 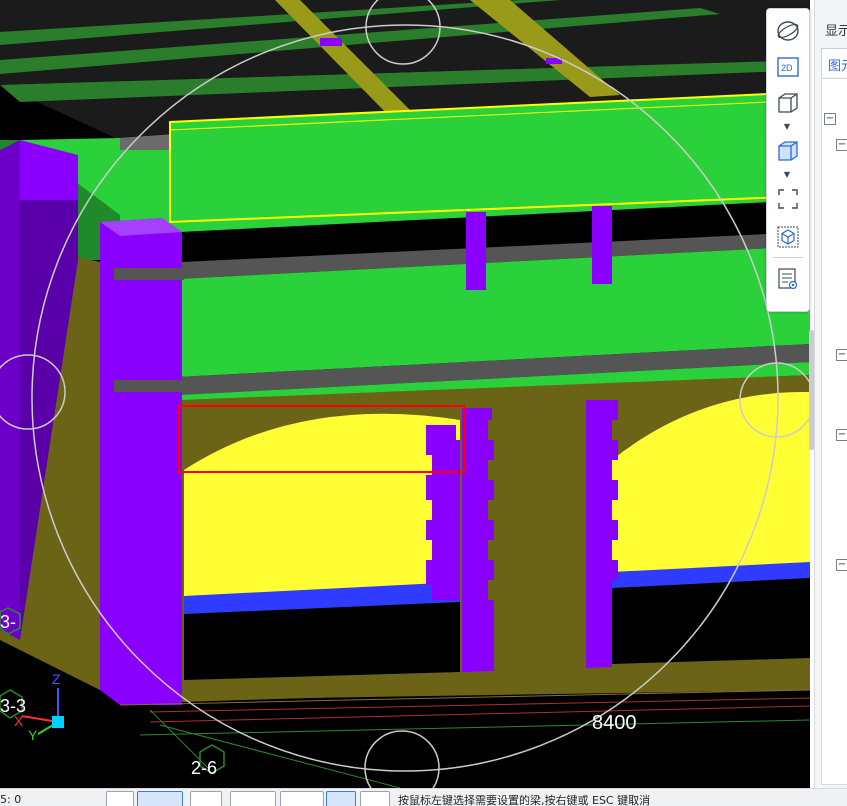 I want to click on region-select-icon, so click(x=788, y=199).